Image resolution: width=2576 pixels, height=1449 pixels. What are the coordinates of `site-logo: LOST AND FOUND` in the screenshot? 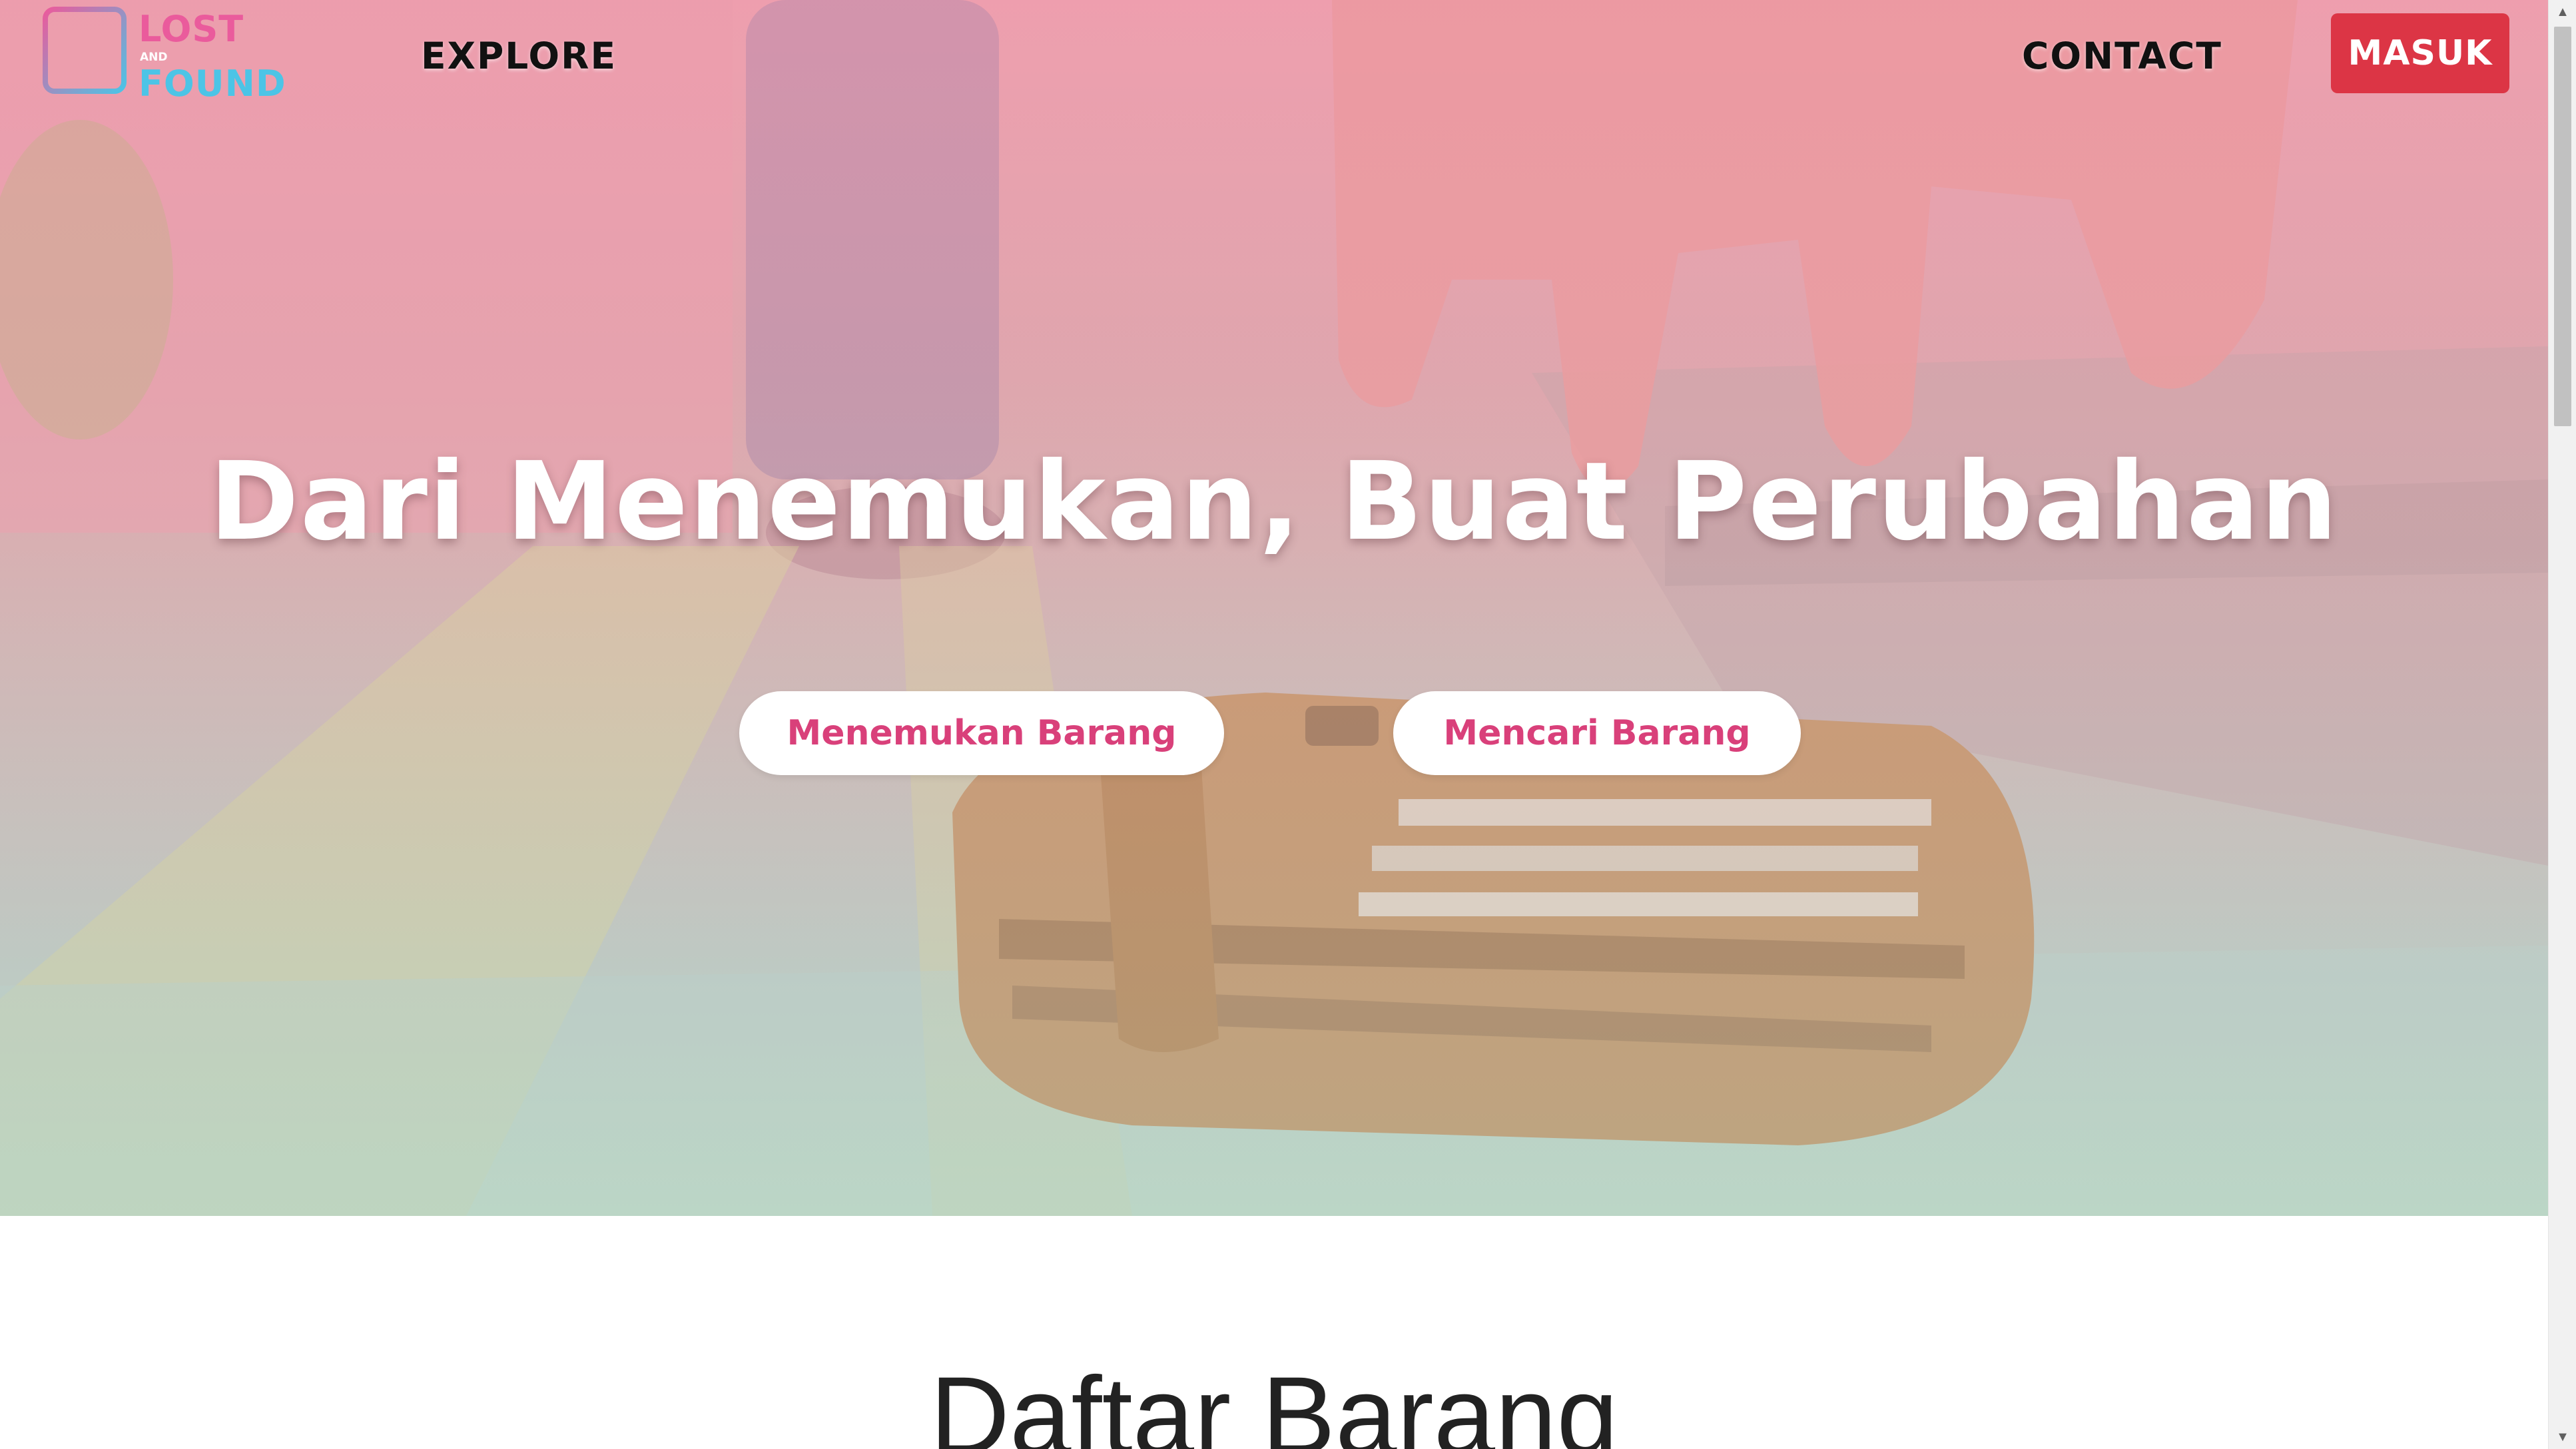 It's located at (163, 55).